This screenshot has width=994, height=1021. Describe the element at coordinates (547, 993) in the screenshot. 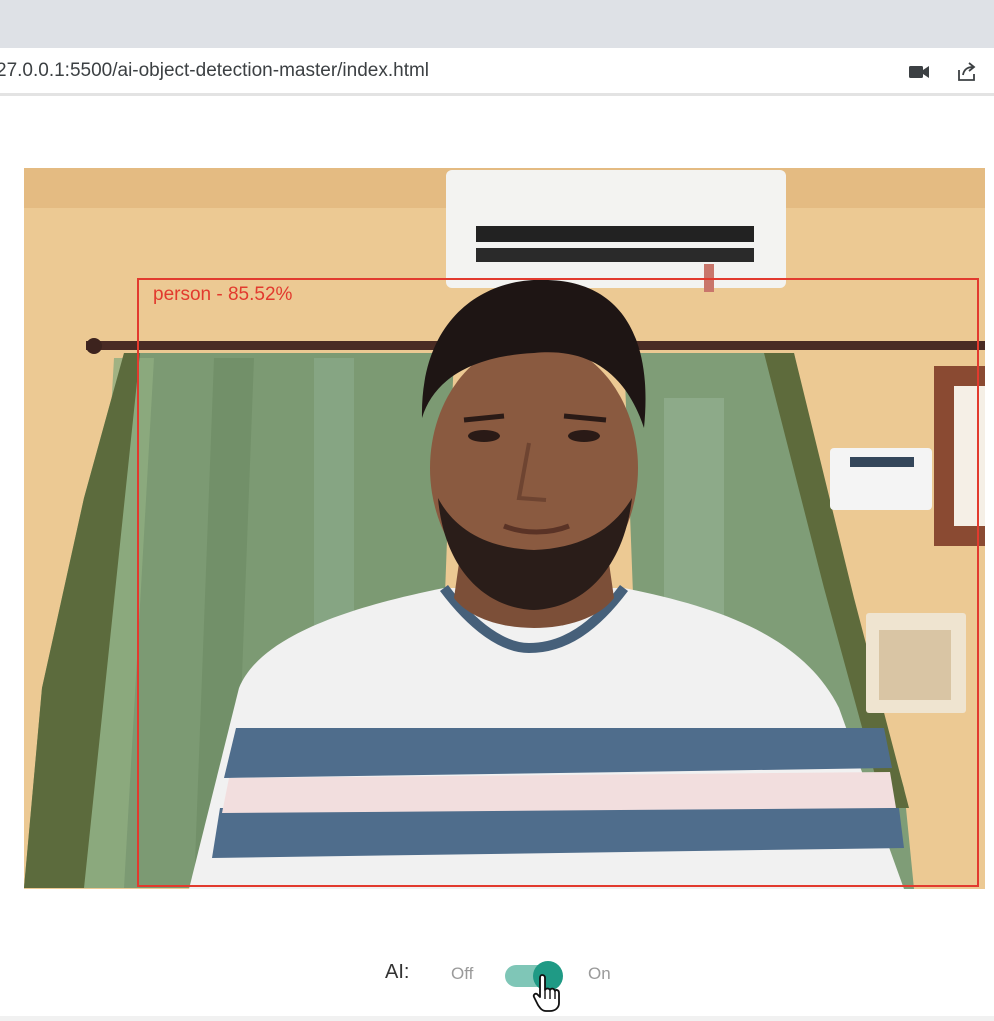

I see `hand-pointer-icon` at that location.